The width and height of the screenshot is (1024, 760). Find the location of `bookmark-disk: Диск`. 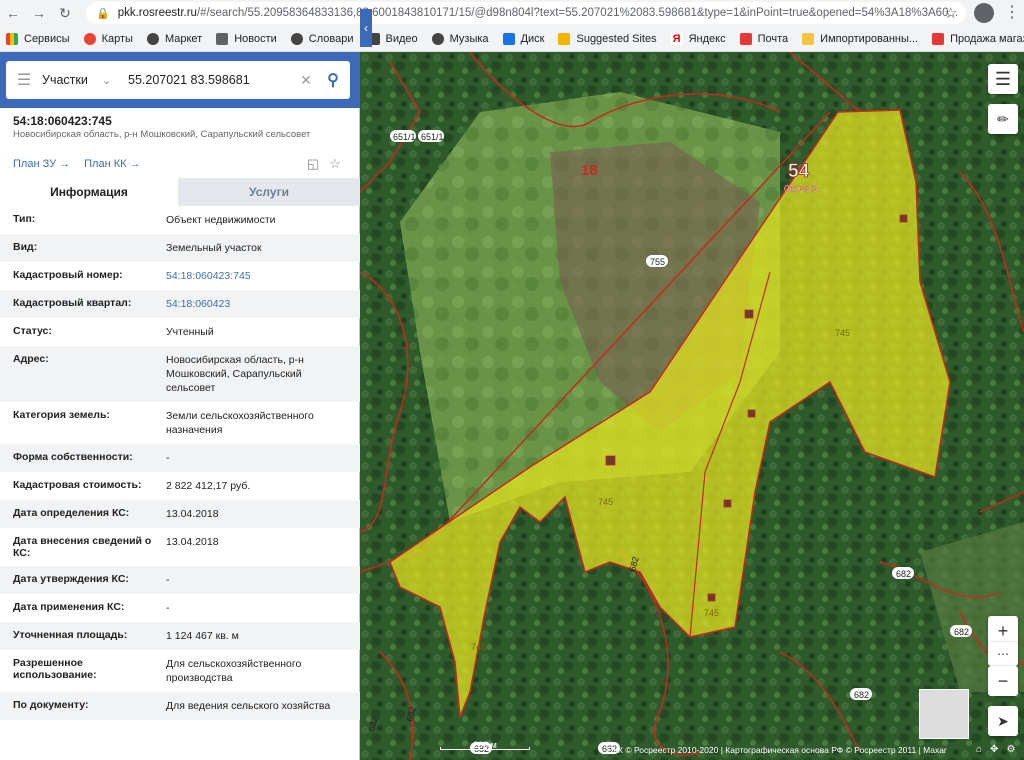

bookmark-disk: Диск is located at coordinates (523, 38).